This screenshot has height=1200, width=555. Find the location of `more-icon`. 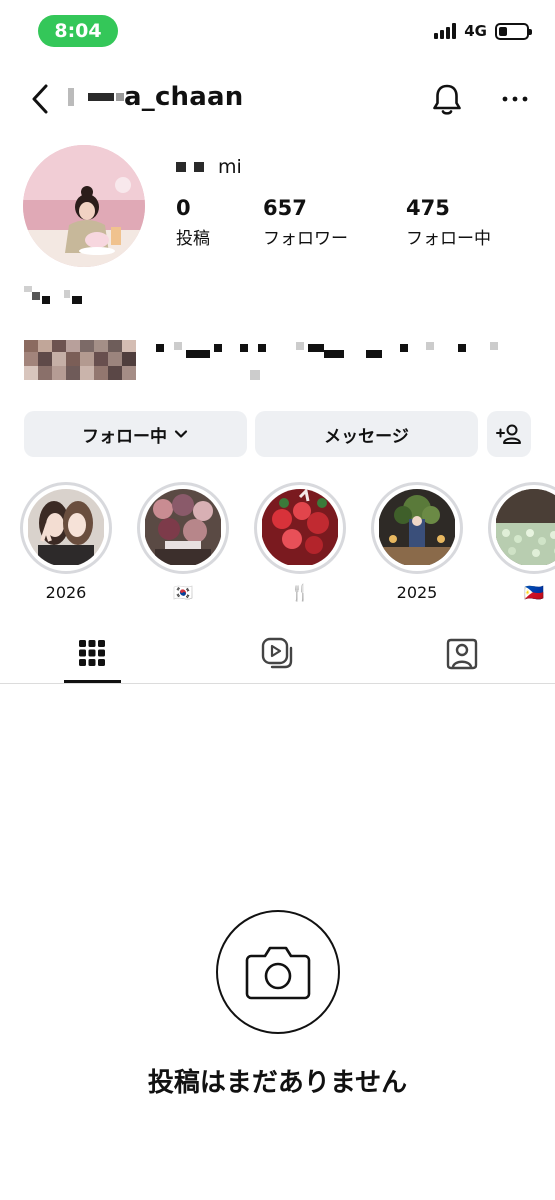

more-icon is located at coordinates (515, 99).